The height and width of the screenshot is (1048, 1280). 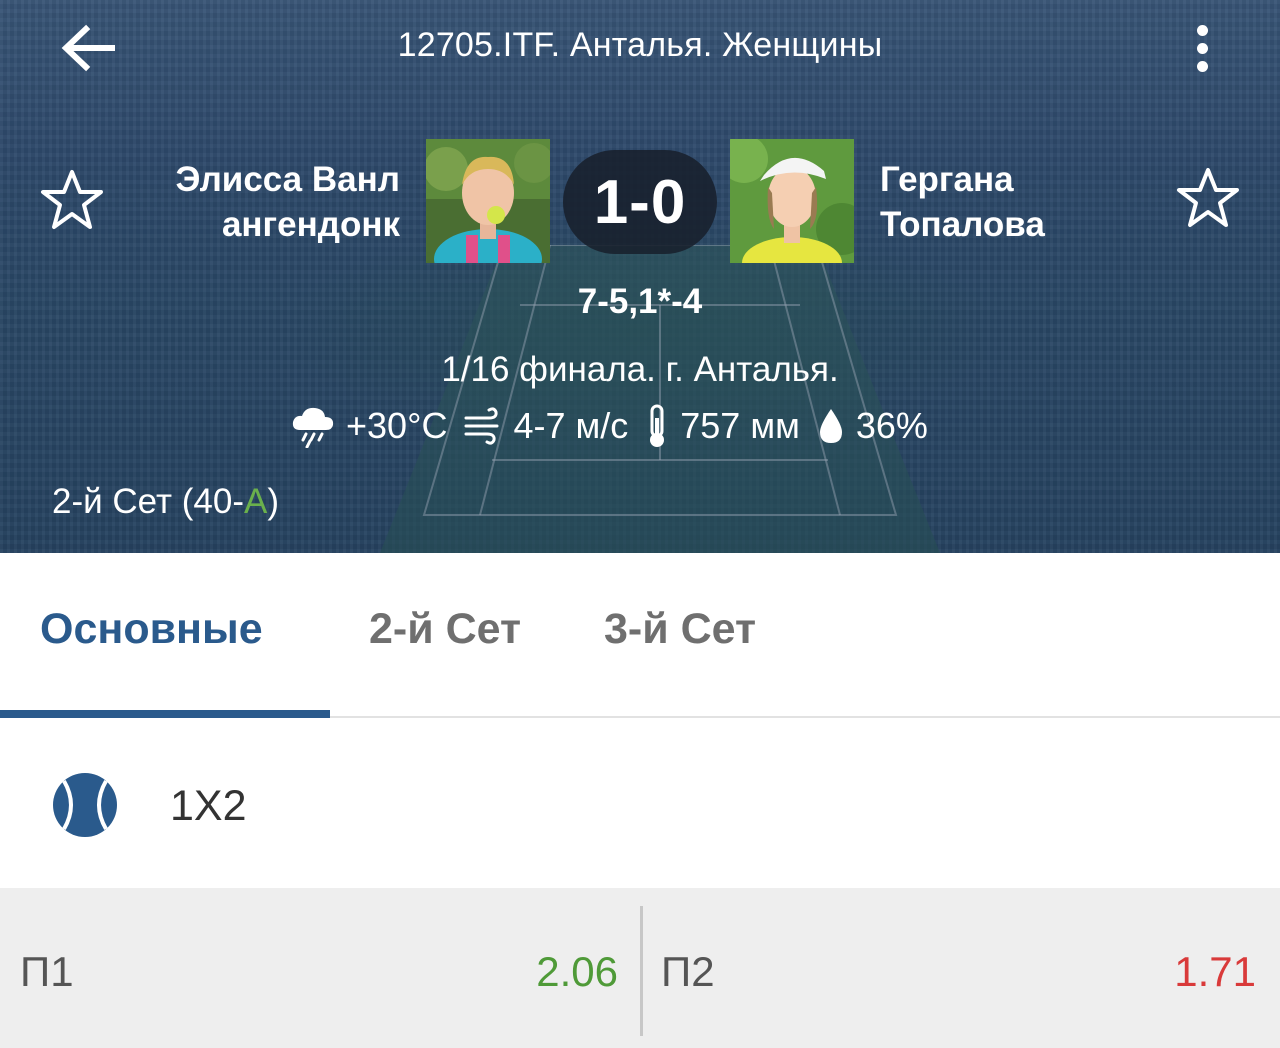 I want to click on water-drop-icon, so click(x=831, y=426).